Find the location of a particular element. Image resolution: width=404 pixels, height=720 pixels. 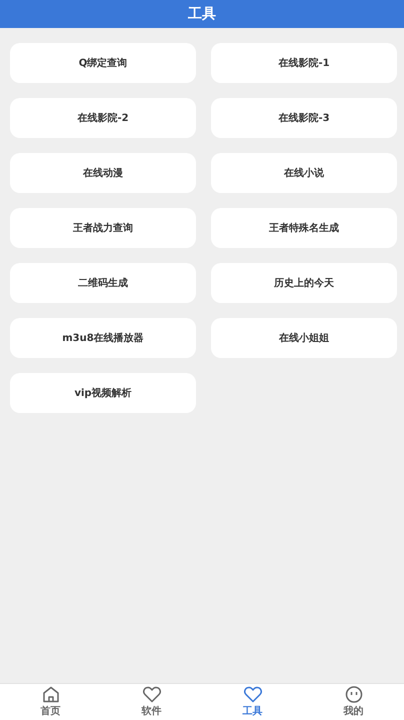

tool-button: Q绑定查询 is located at coordinates (103, 63).